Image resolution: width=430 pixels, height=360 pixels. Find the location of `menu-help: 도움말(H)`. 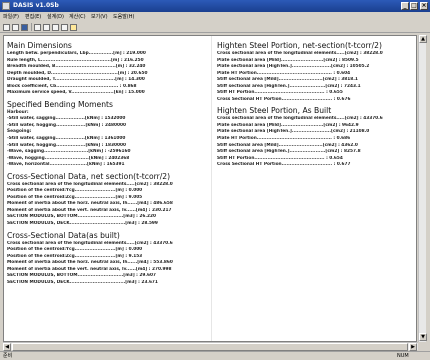

menu-help: 도움말(H) is located at coordinates (123, 17).